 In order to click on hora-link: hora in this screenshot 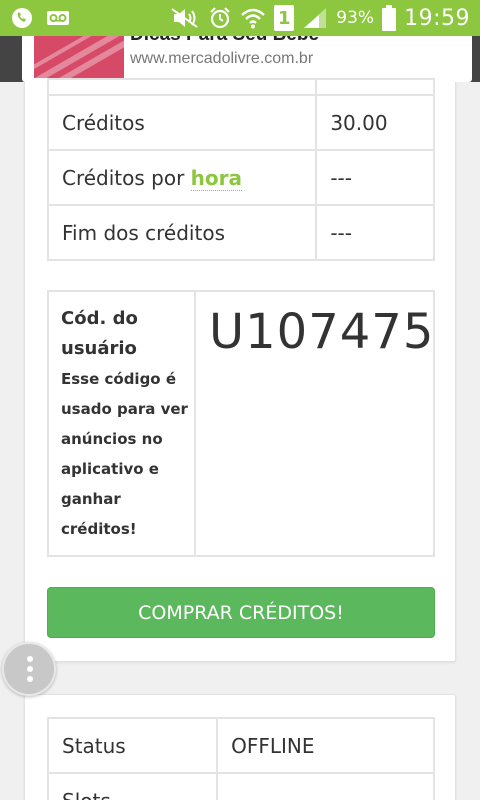, I will do `click(216, 178)`.